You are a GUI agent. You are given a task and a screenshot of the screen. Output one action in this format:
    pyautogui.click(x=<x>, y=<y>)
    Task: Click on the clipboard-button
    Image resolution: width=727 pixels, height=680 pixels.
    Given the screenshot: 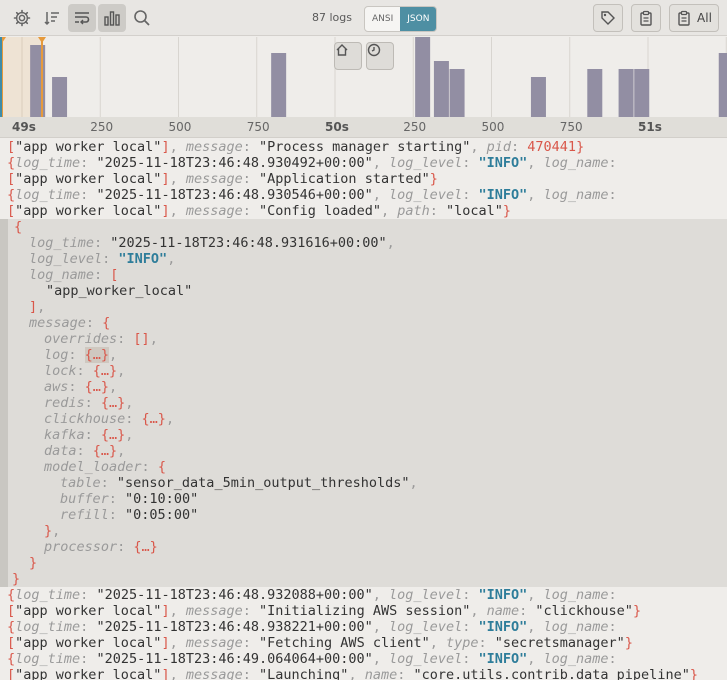 What is the action you would take?
    pyautogui.click(x=646, y=18)
    